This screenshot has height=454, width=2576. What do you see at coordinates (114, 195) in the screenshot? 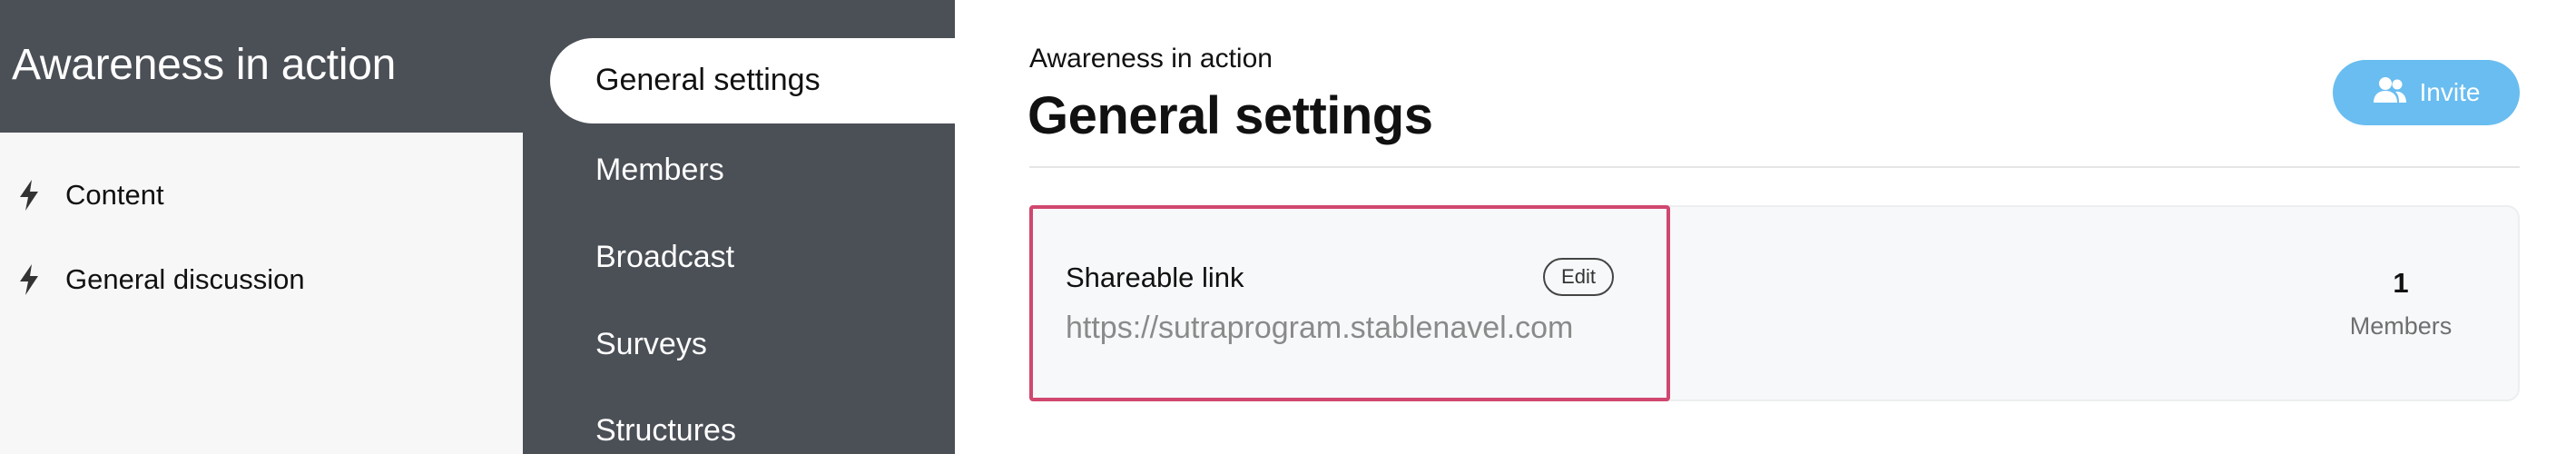
I see `channel-label: Content` at bounding box center [114, 195].